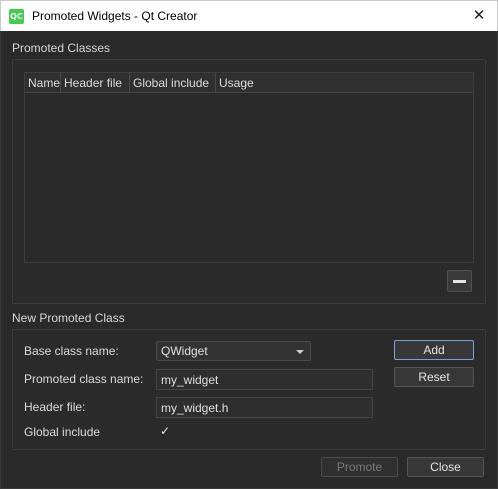 The height and width of the screenshot is (489, 498). What do you see at coordinates (61, 48) in the screenshot?
I see `promoted-classes-heading: Promoted Classes` at bounding box center [61, 48].